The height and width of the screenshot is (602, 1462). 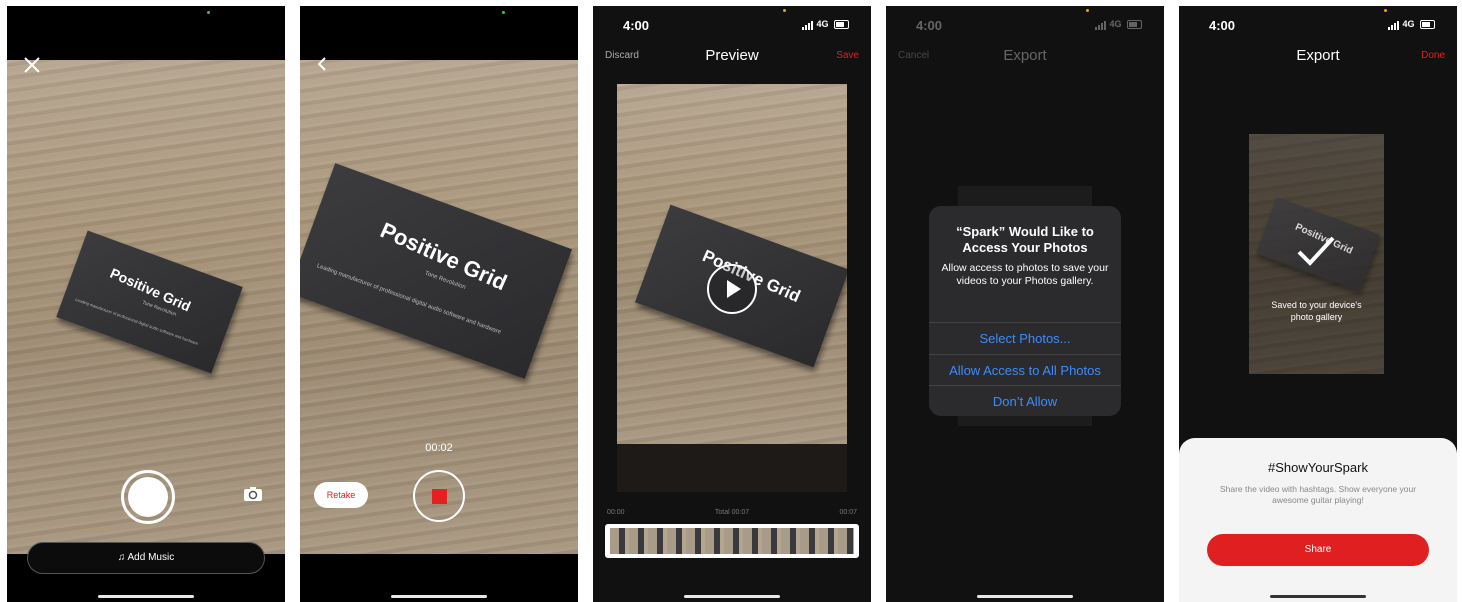 I want to click on timeline-labels: 00:00 Total 00:07 00:07, so click(x=732, y=515).